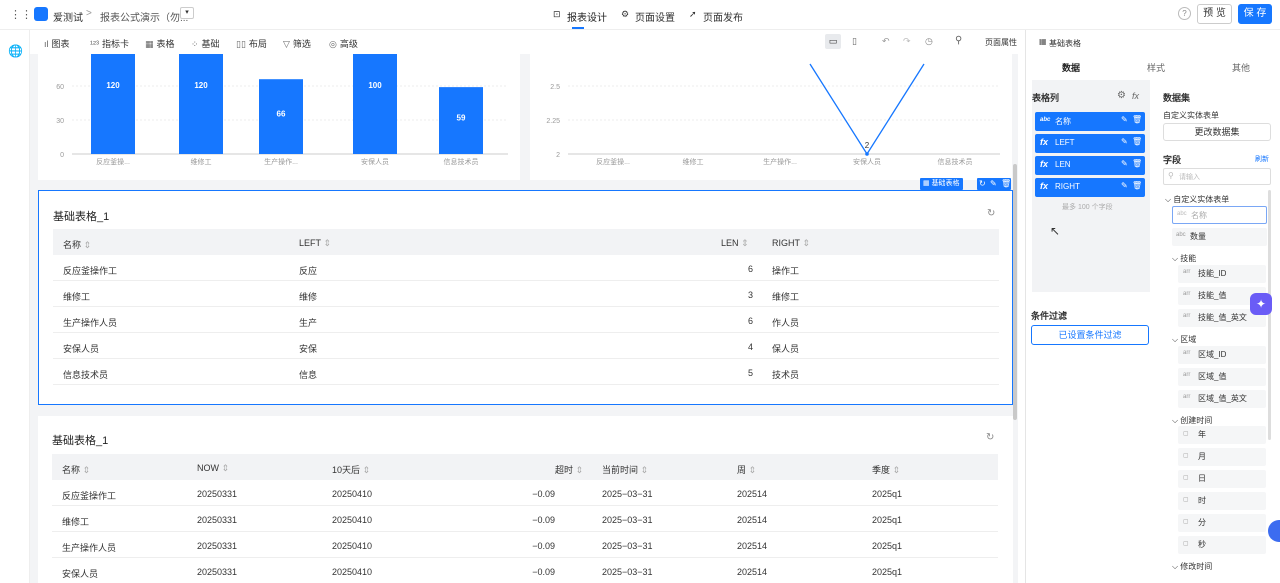 The image size is (1280, 583). What do you see at coordinates (1222, 457) in the screenshot?
I see `field-item: ▢ 月` at bounding box center [1222, 457].